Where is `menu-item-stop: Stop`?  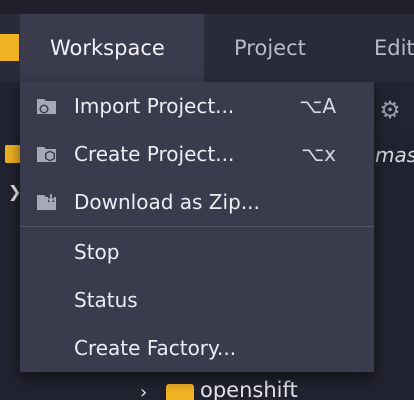
menu-item-stop: Stop is located at coordinates (197, 252).